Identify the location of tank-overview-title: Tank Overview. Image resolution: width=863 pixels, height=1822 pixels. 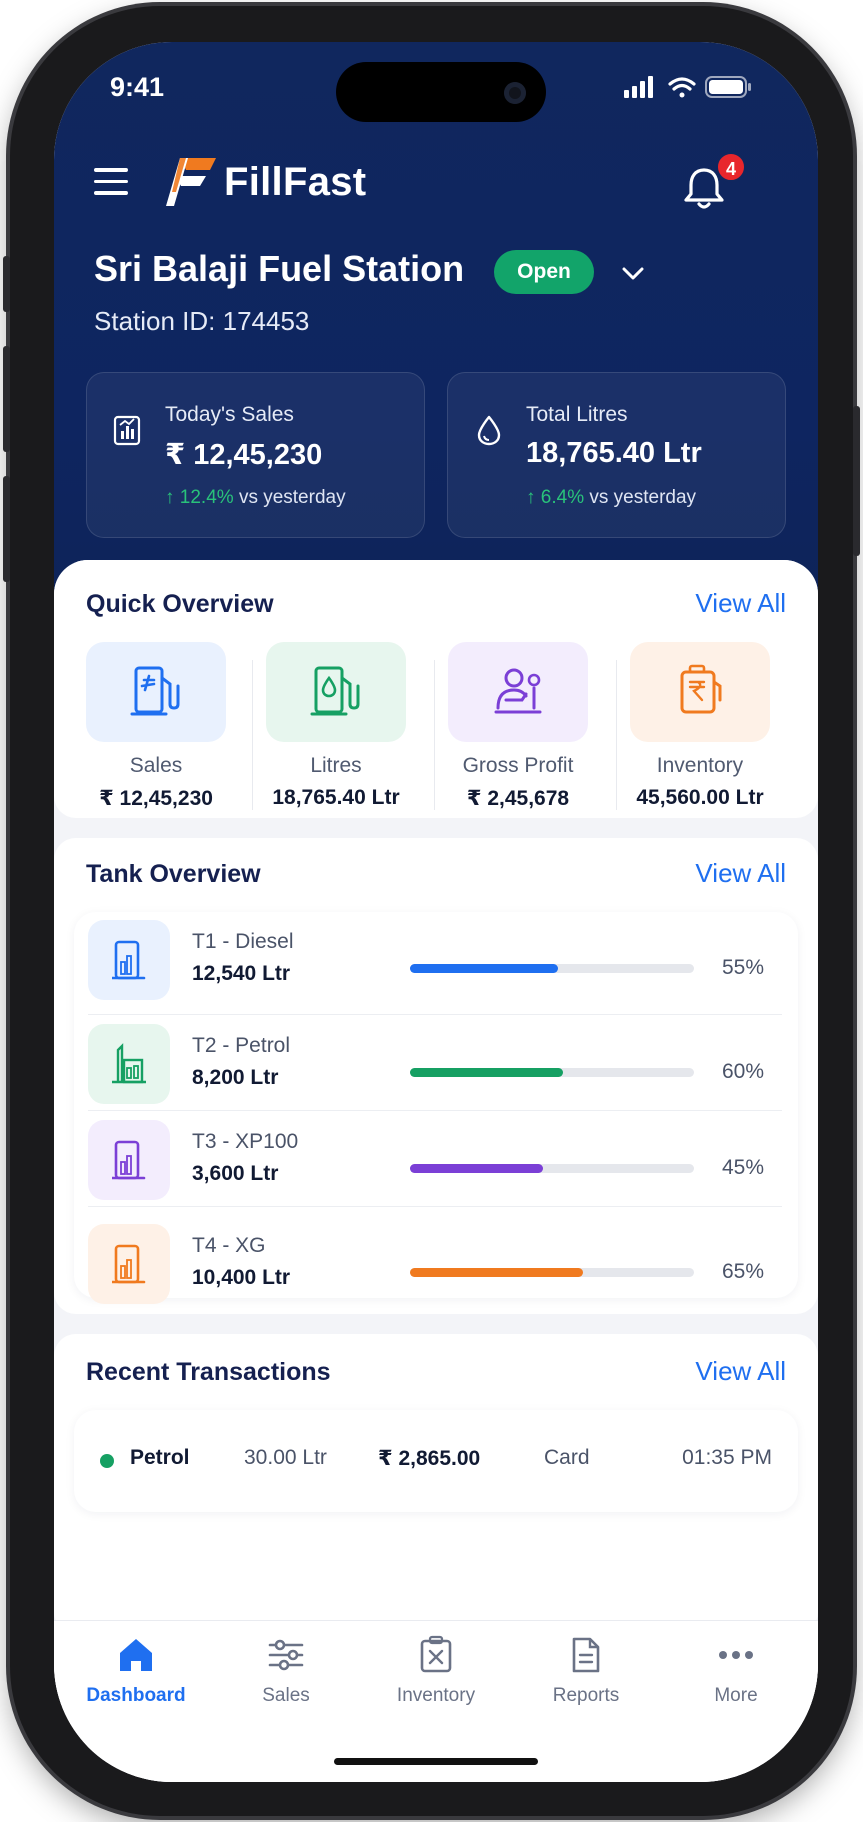
(173, 874).